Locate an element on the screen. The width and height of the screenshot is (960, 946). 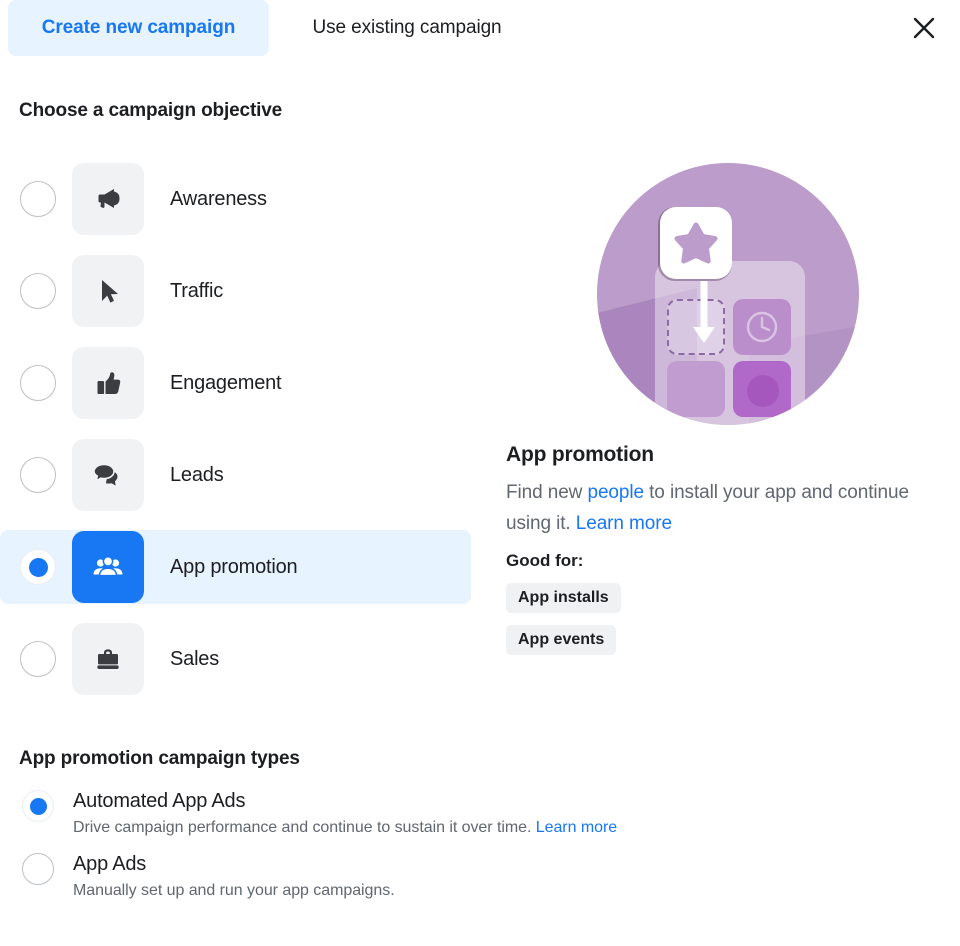
detail-desc-part1: Find new is located at coordinates (547, 492).